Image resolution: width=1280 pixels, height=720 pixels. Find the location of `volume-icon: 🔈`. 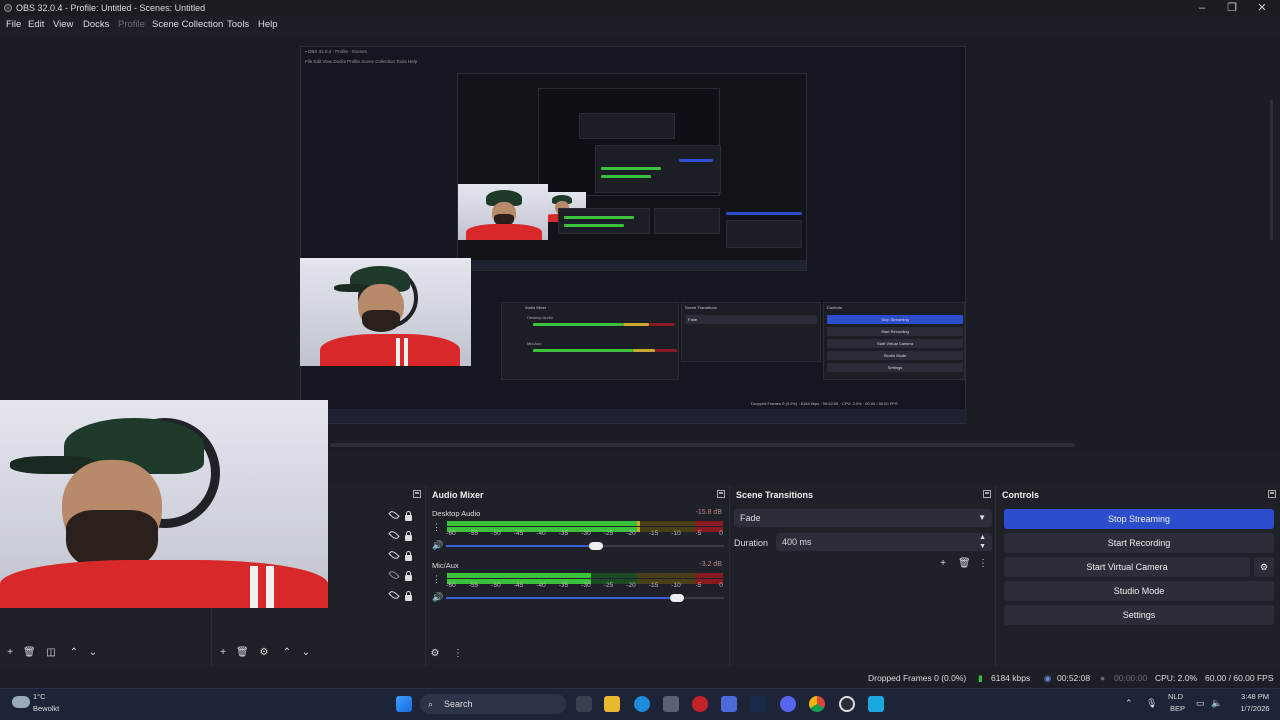

volume-icon: 🔈 is located at coordinates (1216, 703).